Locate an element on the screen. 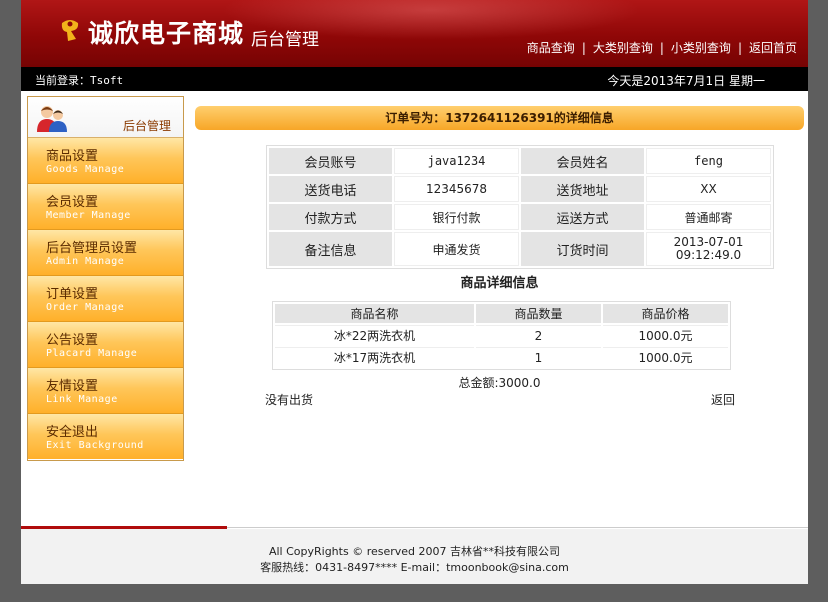 This screenshot has width=828, height=602. sidebar-item-link: 友情设置 Link Manage is located at coordinates (105, 391).